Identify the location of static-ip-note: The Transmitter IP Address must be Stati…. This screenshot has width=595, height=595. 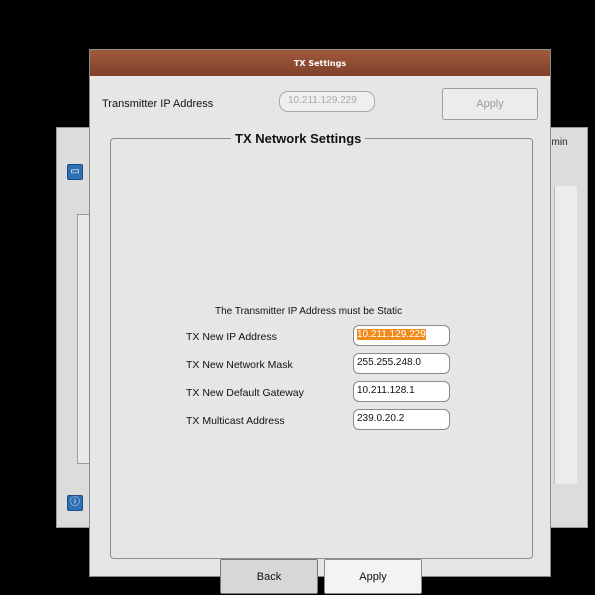
(309, 311).